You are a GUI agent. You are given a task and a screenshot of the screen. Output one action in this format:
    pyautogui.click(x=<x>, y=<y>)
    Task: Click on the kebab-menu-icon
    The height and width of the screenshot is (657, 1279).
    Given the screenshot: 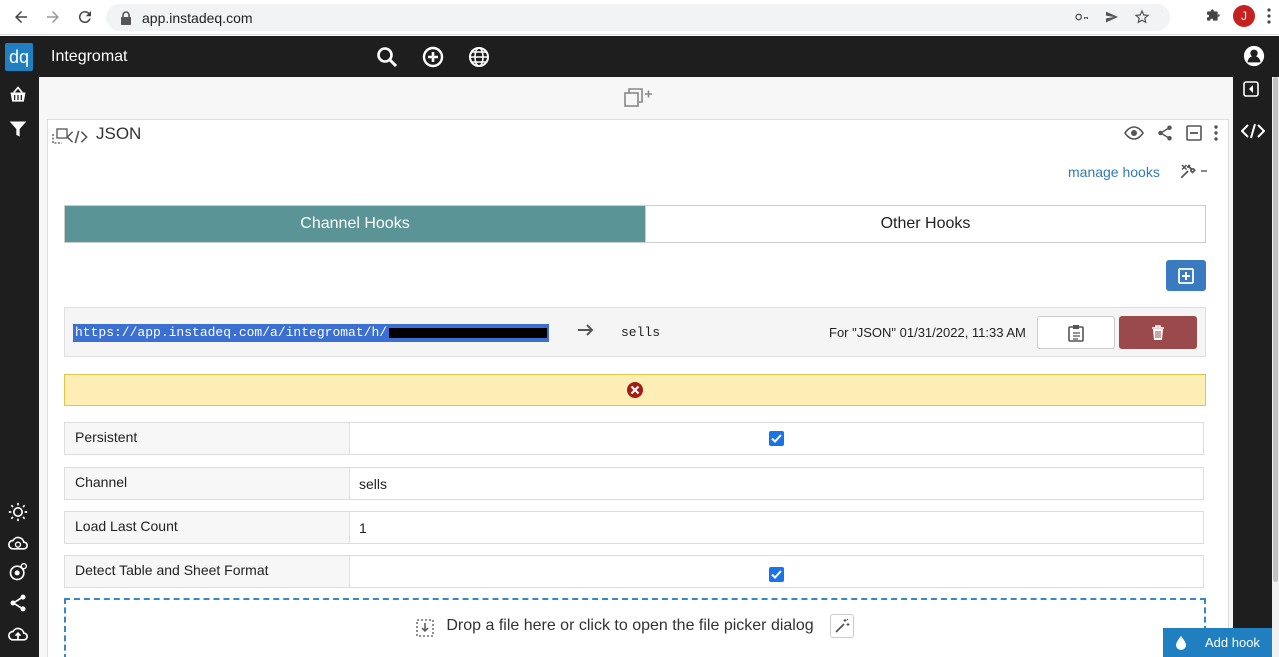 What is the action you would take?
    pyautogui.click(x=1269, y=16)
    